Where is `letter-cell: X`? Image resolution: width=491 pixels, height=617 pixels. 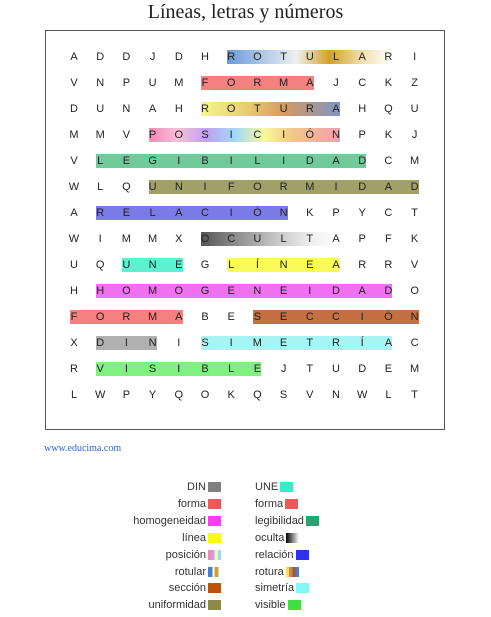 letter-cell: X is located at coordinates (179, 239).